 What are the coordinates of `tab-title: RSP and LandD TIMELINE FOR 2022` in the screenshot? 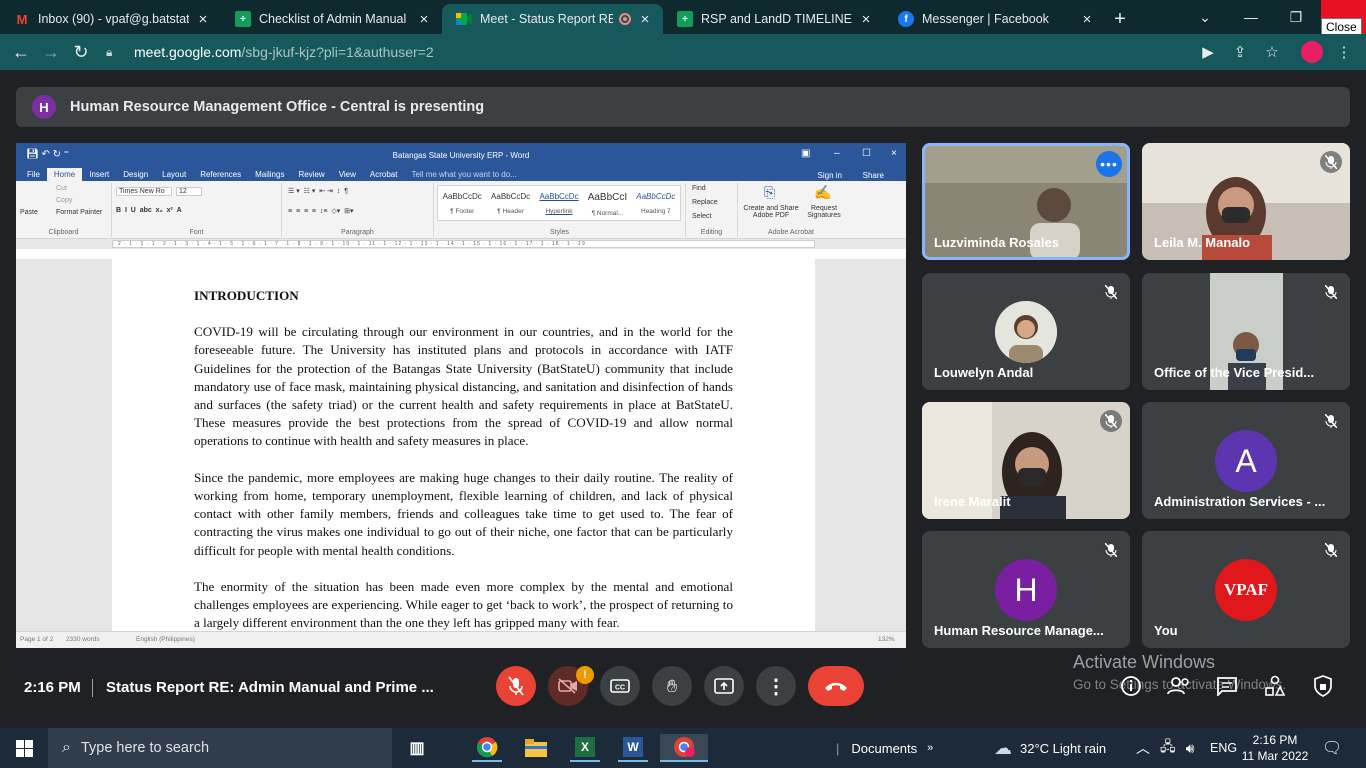 It's located at (776, 19).